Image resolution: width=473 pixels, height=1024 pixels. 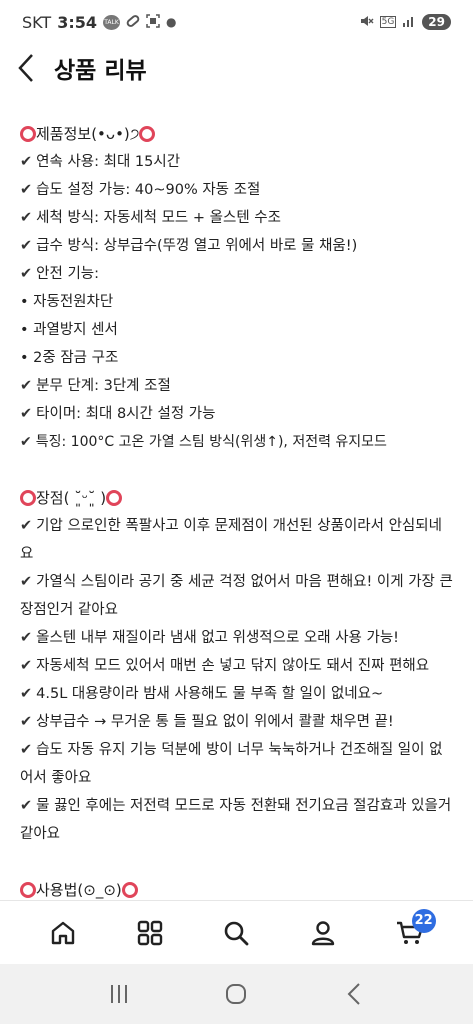 What do you see at coordinates (209, 638) in the screenshot?
I see `list-item: ✔ 올스텐 내부 재질이라 냄새 없고 위생적으로 오래 사용 가능!` at bounding box center [209, 638].